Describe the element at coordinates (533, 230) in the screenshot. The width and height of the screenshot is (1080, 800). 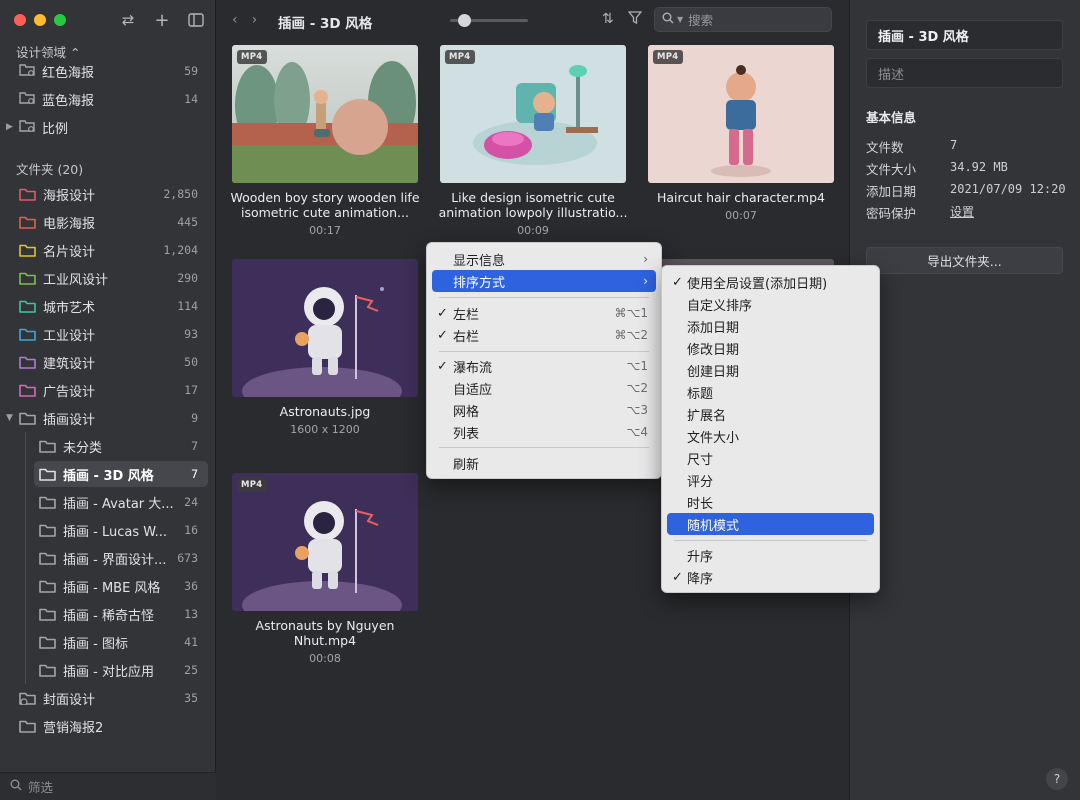
I see `asset-meta: 00:09` at that location.